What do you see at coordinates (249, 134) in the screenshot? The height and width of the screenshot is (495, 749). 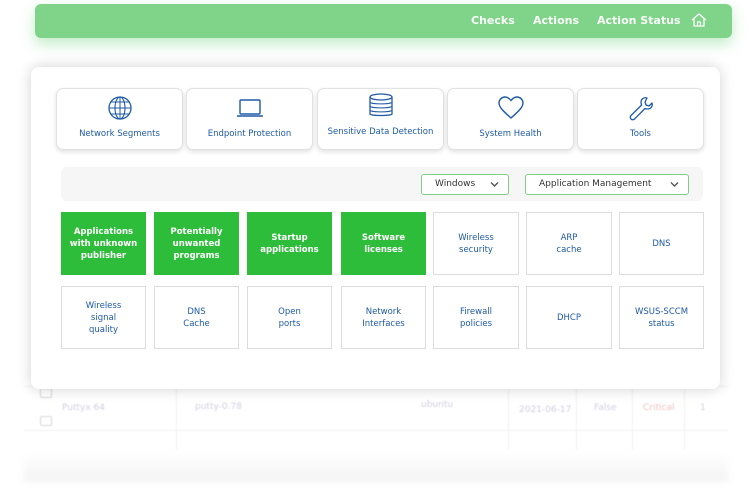 I see `category-label: Endpoint Protection` at bounding box center [249, 134].